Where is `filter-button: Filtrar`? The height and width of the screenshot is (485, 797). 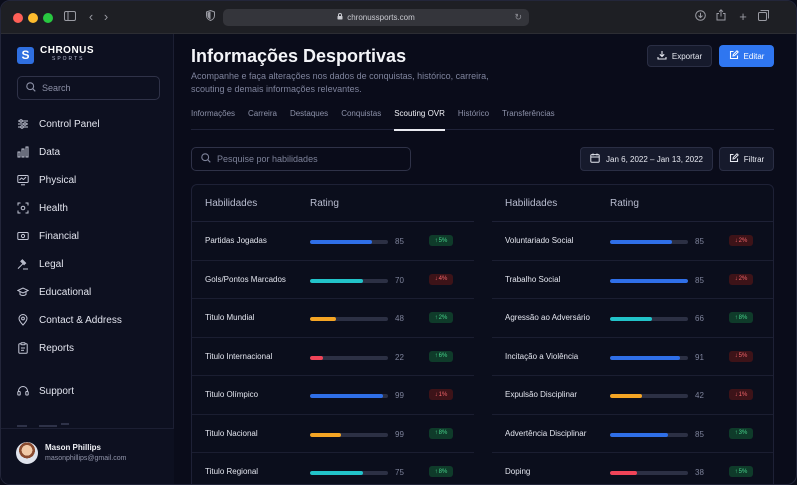 filter-button: Filtrar is located at coordinates (746, 159).